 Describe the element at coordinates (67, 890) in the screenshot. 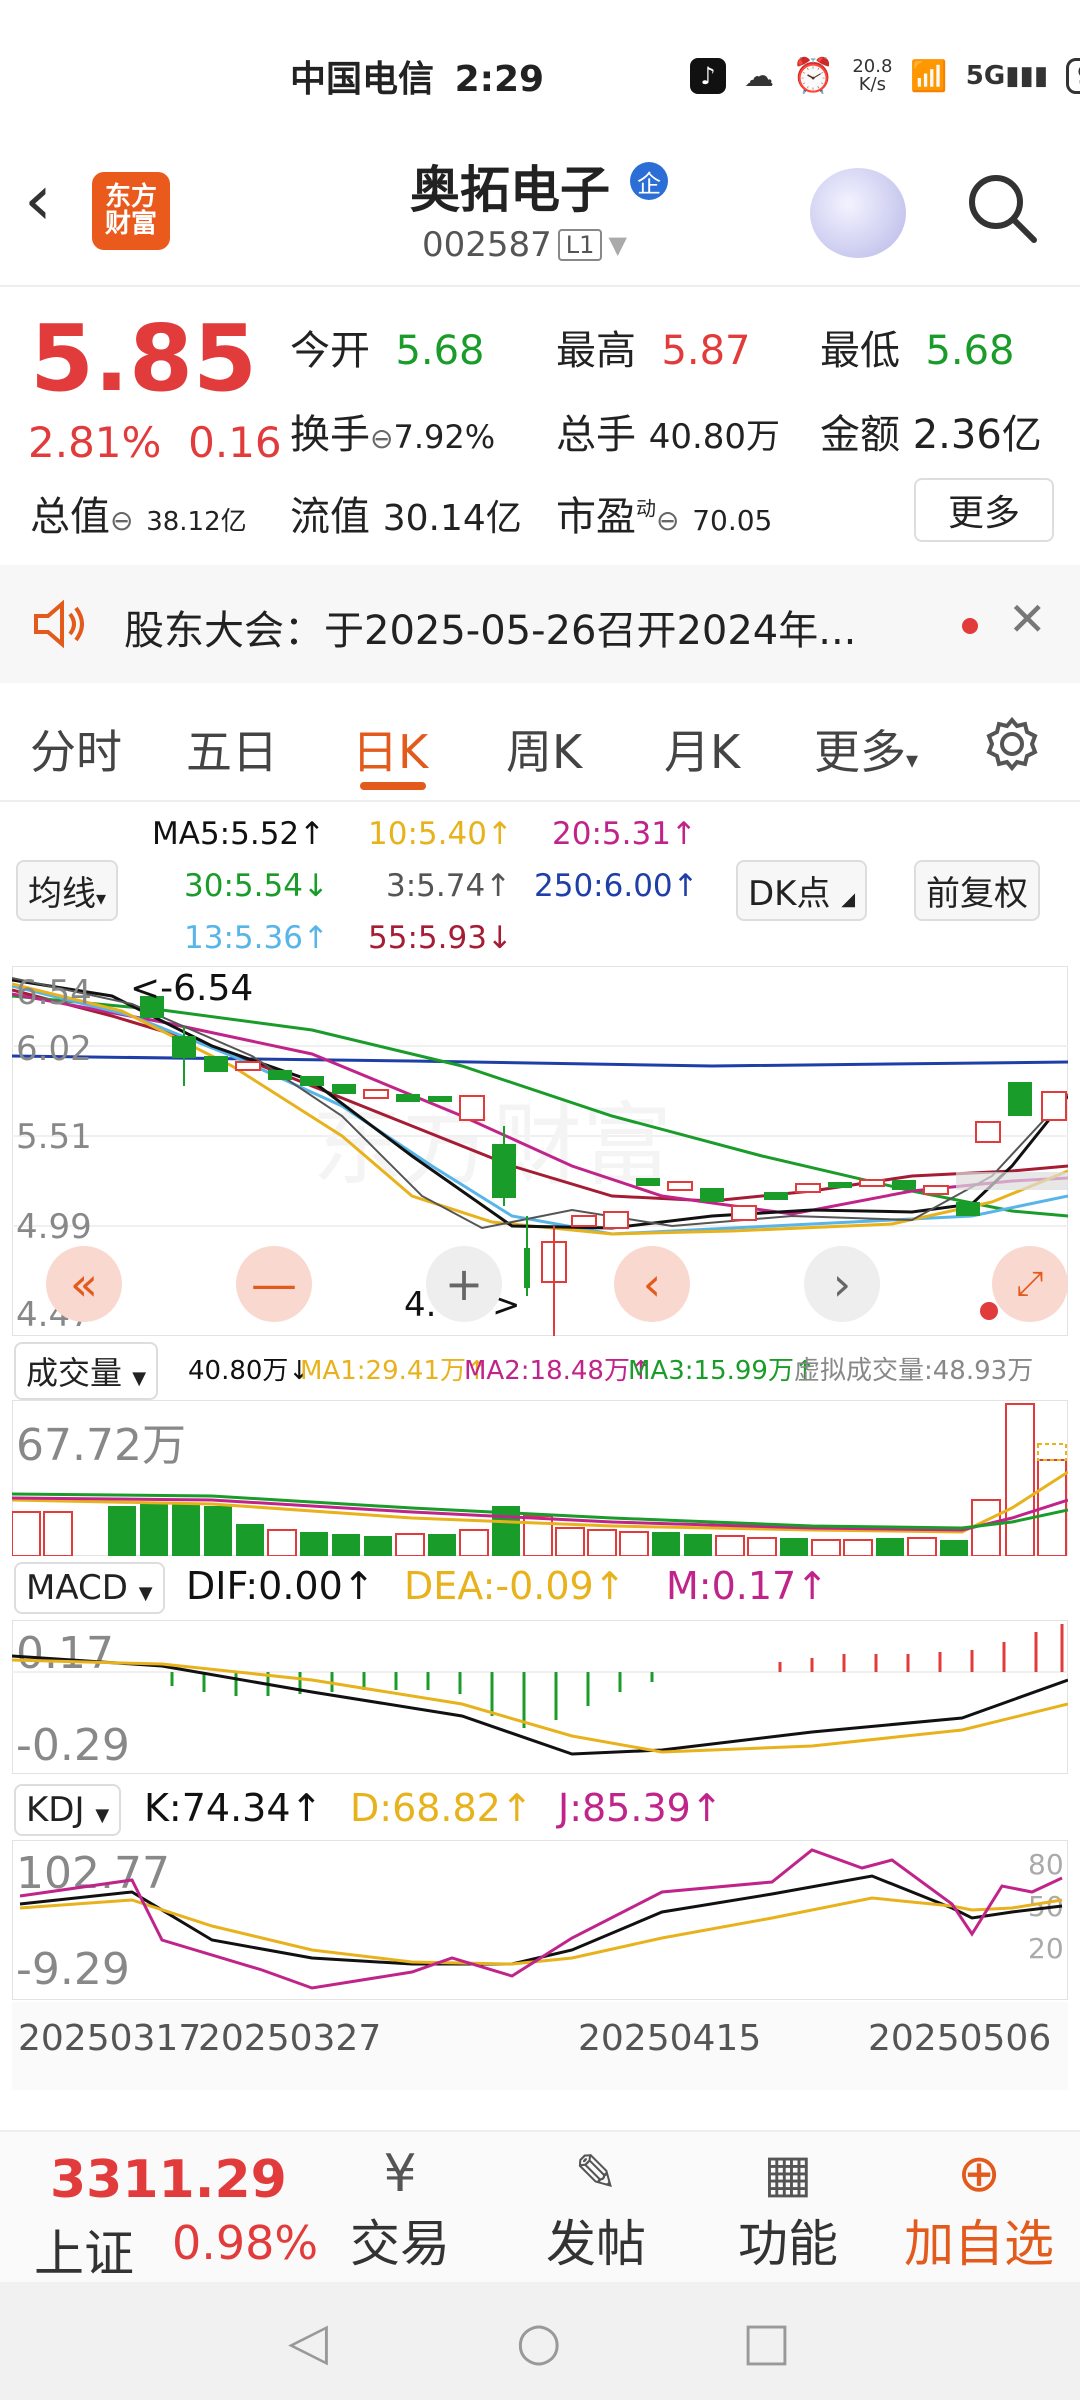

I see `ma-selector: 均线▾` at that location.